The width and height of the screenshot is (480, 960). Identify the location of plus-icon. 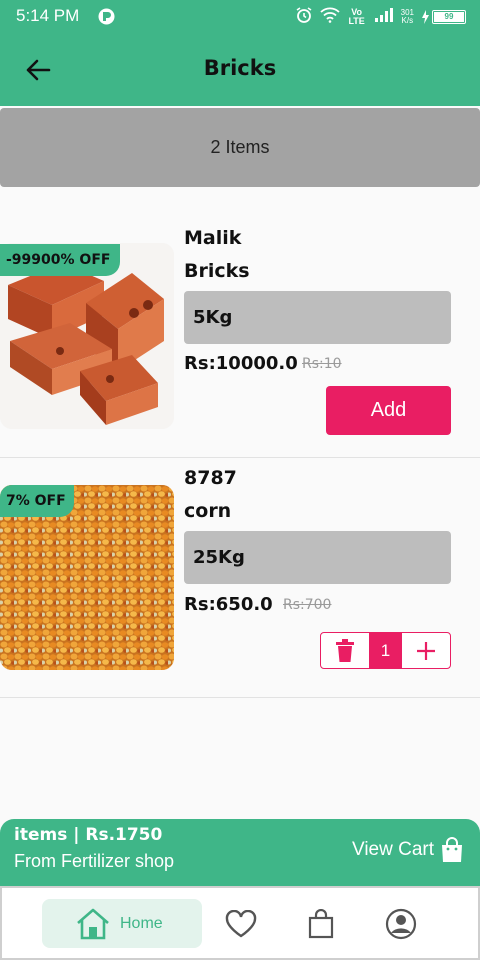
(425, 650).